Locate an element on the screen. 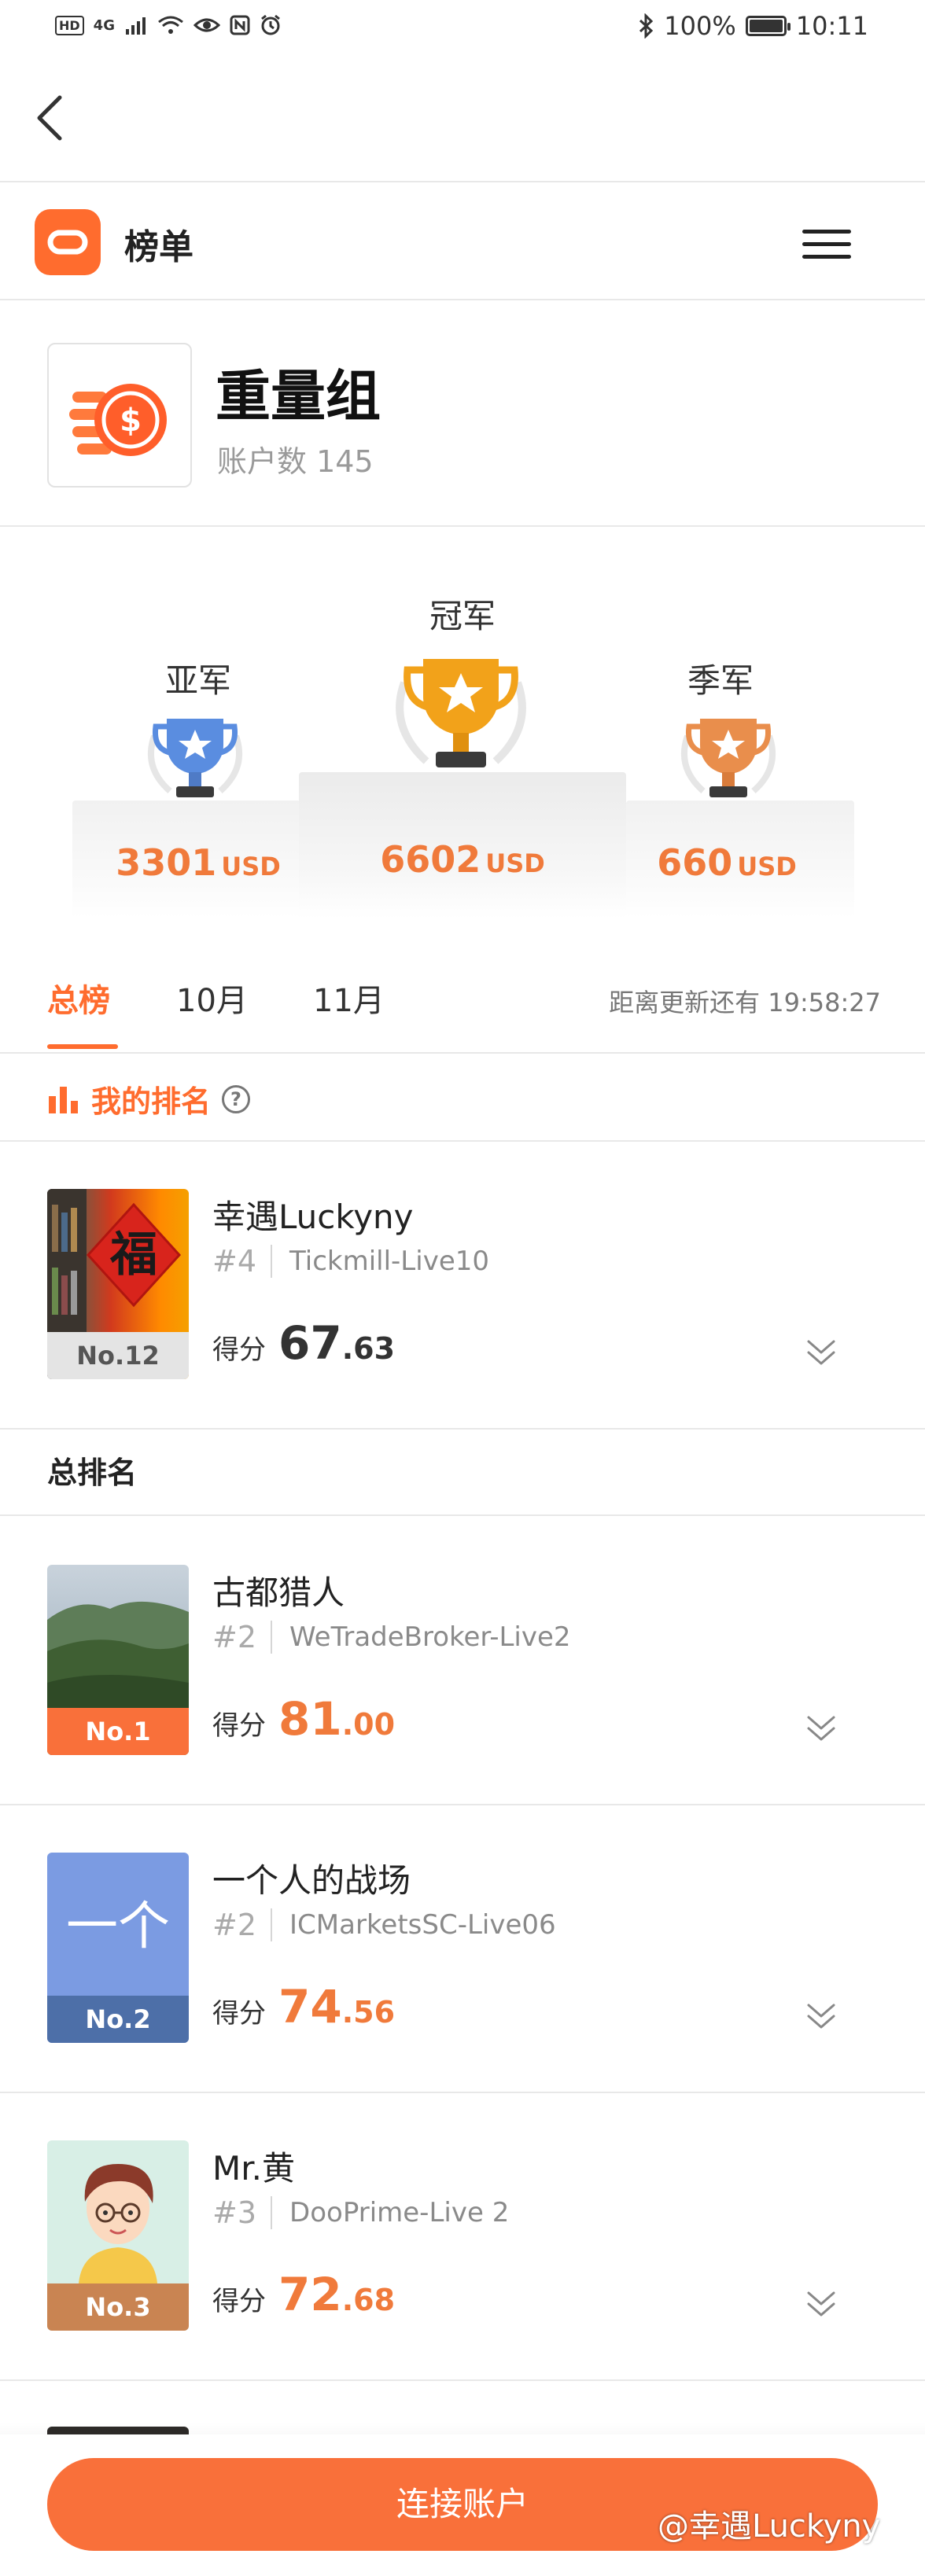 The image size is (925, 2576). entry-name: 幸遇Luckyny is located at coordinates (313, 1217).